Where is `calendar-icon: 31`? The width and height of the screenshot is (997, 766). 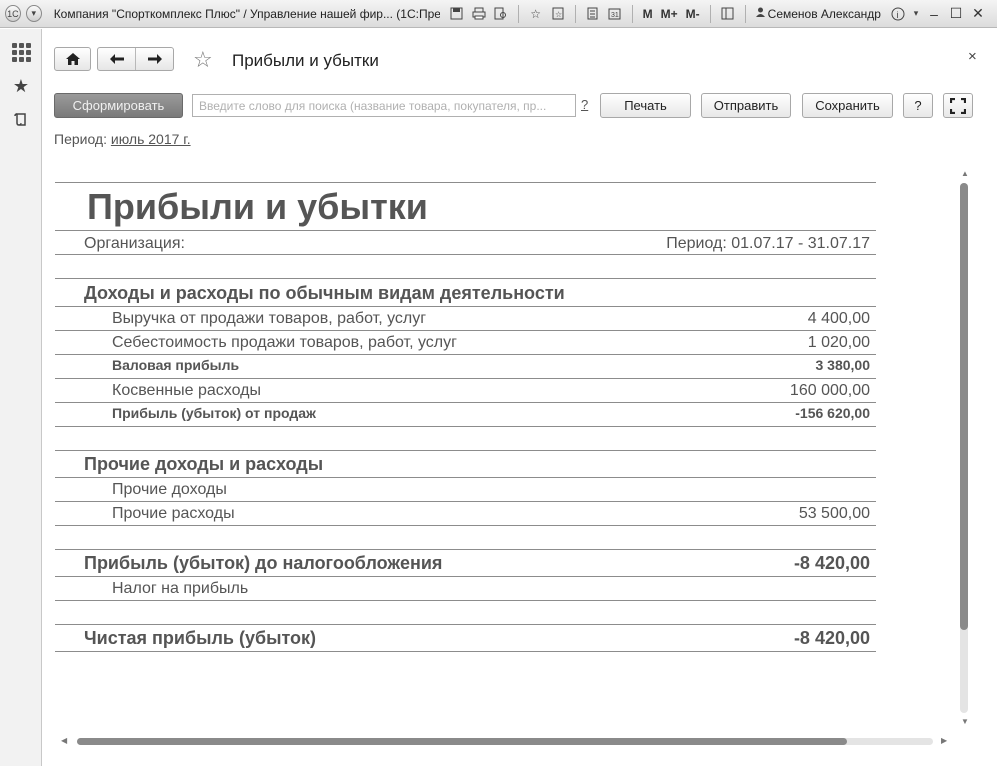
calendar-icon: 31 is located at coordinates (615, 14).